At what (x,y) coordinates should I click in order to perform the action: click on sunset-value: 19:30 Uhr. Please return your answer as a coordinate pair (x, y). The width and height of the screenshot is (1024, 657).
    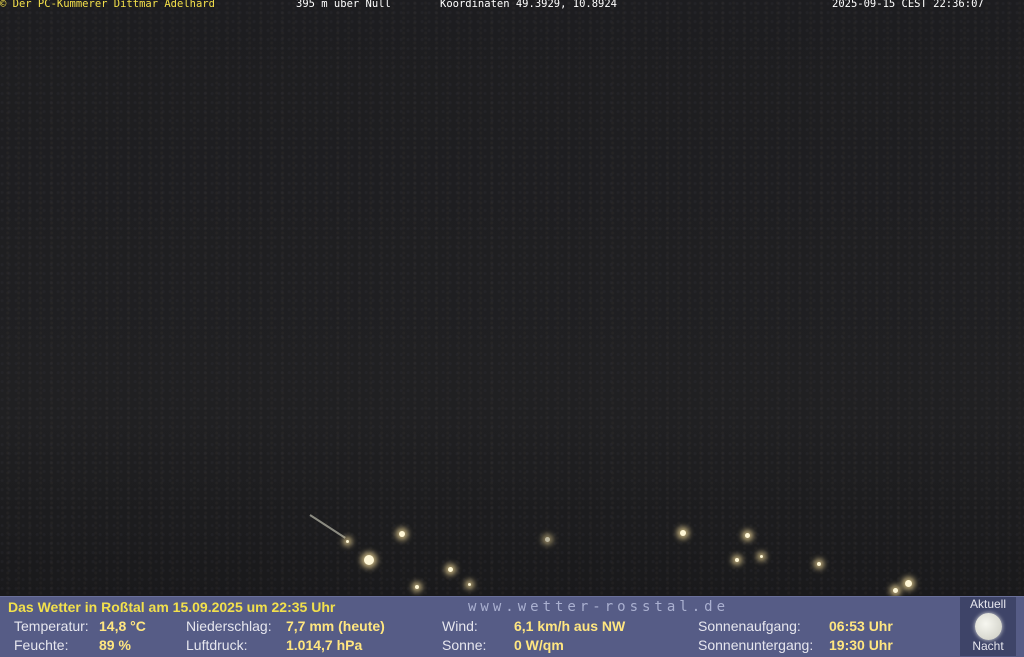
    Looking at the image, I should click on (861, 645).